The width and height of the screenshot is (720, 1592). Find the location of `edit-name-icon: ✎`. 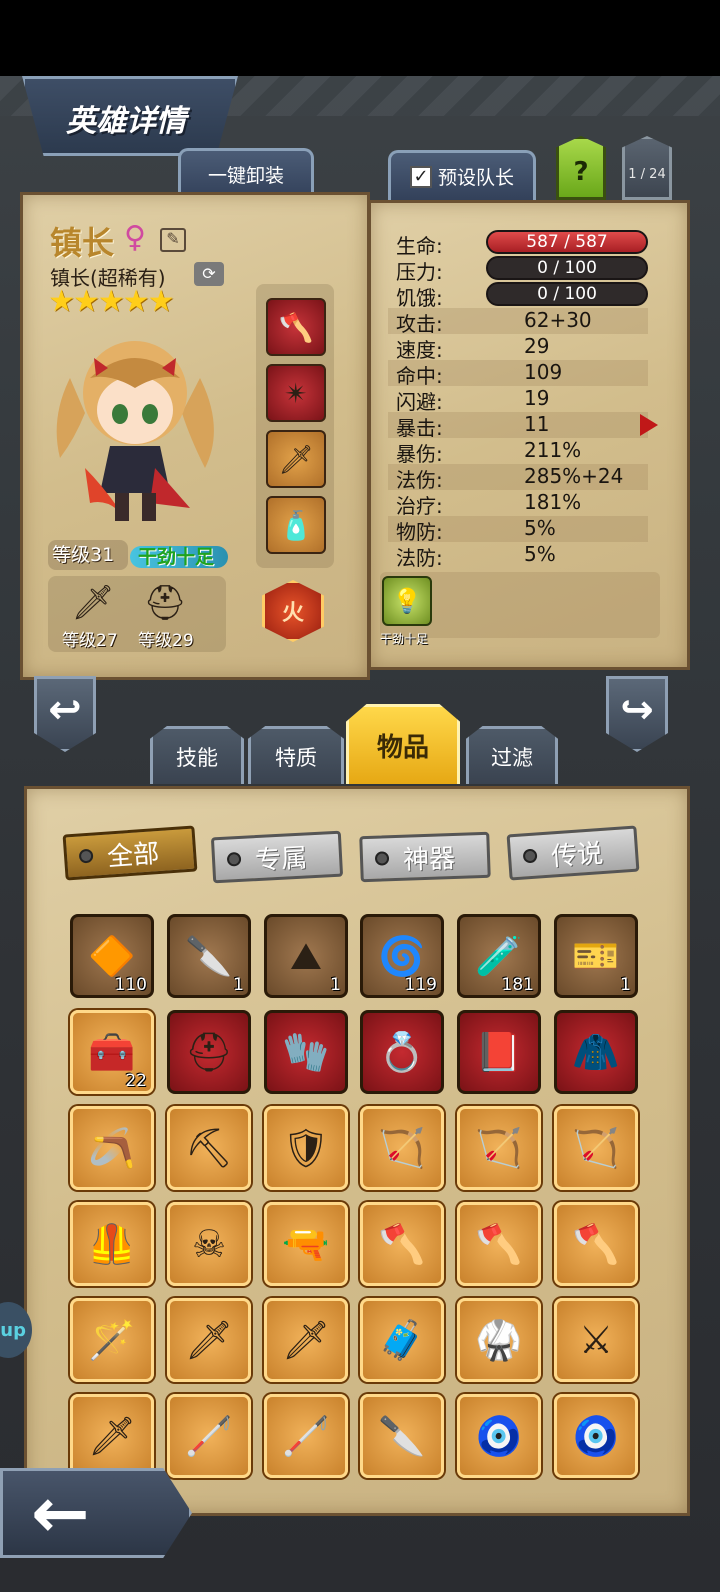

edit-name-icon: ✎ is located at coordinates (173, 240).